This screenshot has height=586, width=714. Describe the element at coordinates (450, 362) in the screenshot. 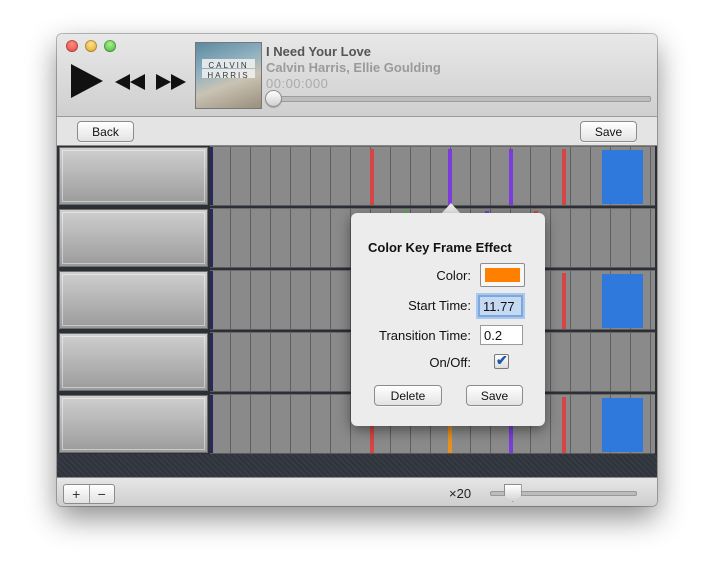

I see `on-off-label: On/Off:` at that location.